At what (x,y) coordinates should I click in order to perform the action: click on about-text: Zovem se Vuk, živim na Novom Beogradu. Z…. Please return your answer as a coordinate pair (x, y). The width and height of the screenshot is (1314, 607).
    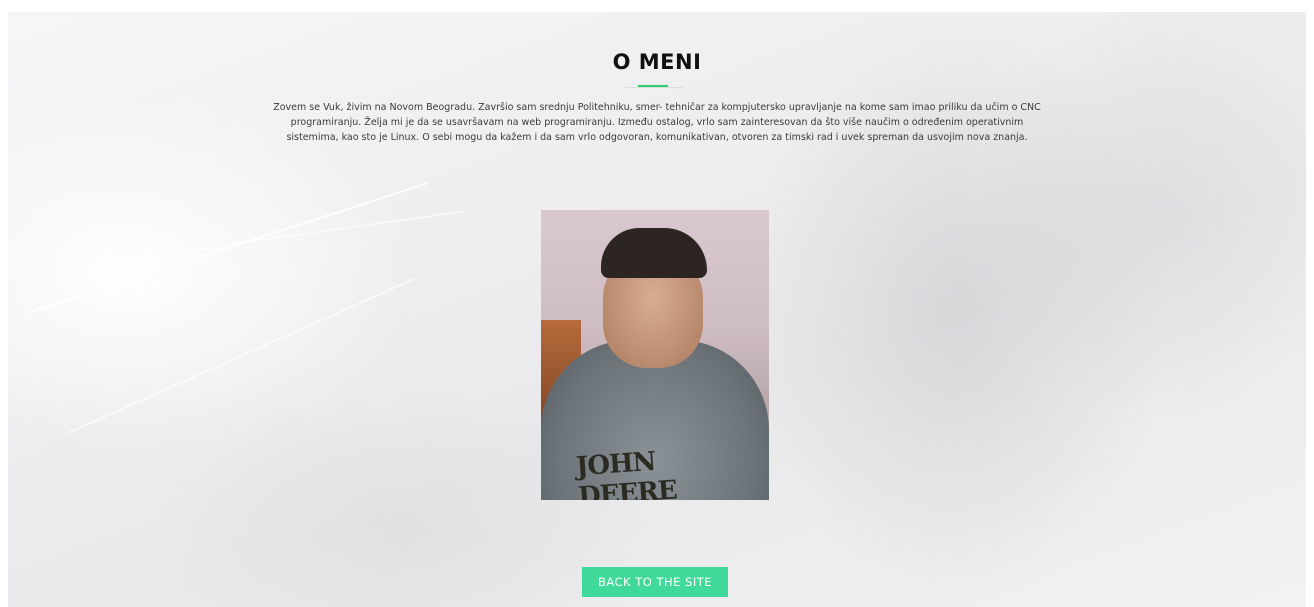
    Looking at the image, I should click on (657, 122).